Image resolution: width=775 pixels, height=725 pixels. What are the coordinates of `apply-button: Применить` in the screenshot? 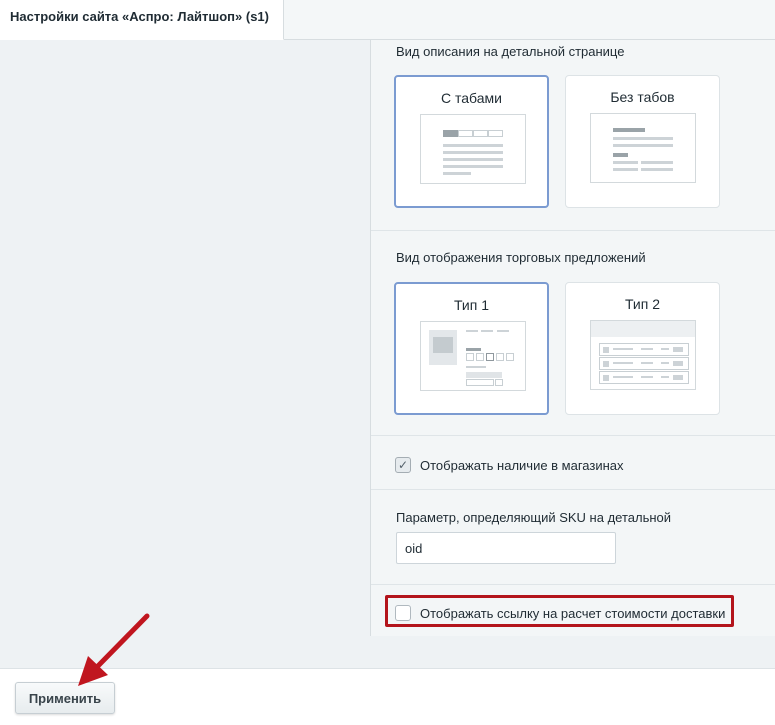 It's located at (65, 698).